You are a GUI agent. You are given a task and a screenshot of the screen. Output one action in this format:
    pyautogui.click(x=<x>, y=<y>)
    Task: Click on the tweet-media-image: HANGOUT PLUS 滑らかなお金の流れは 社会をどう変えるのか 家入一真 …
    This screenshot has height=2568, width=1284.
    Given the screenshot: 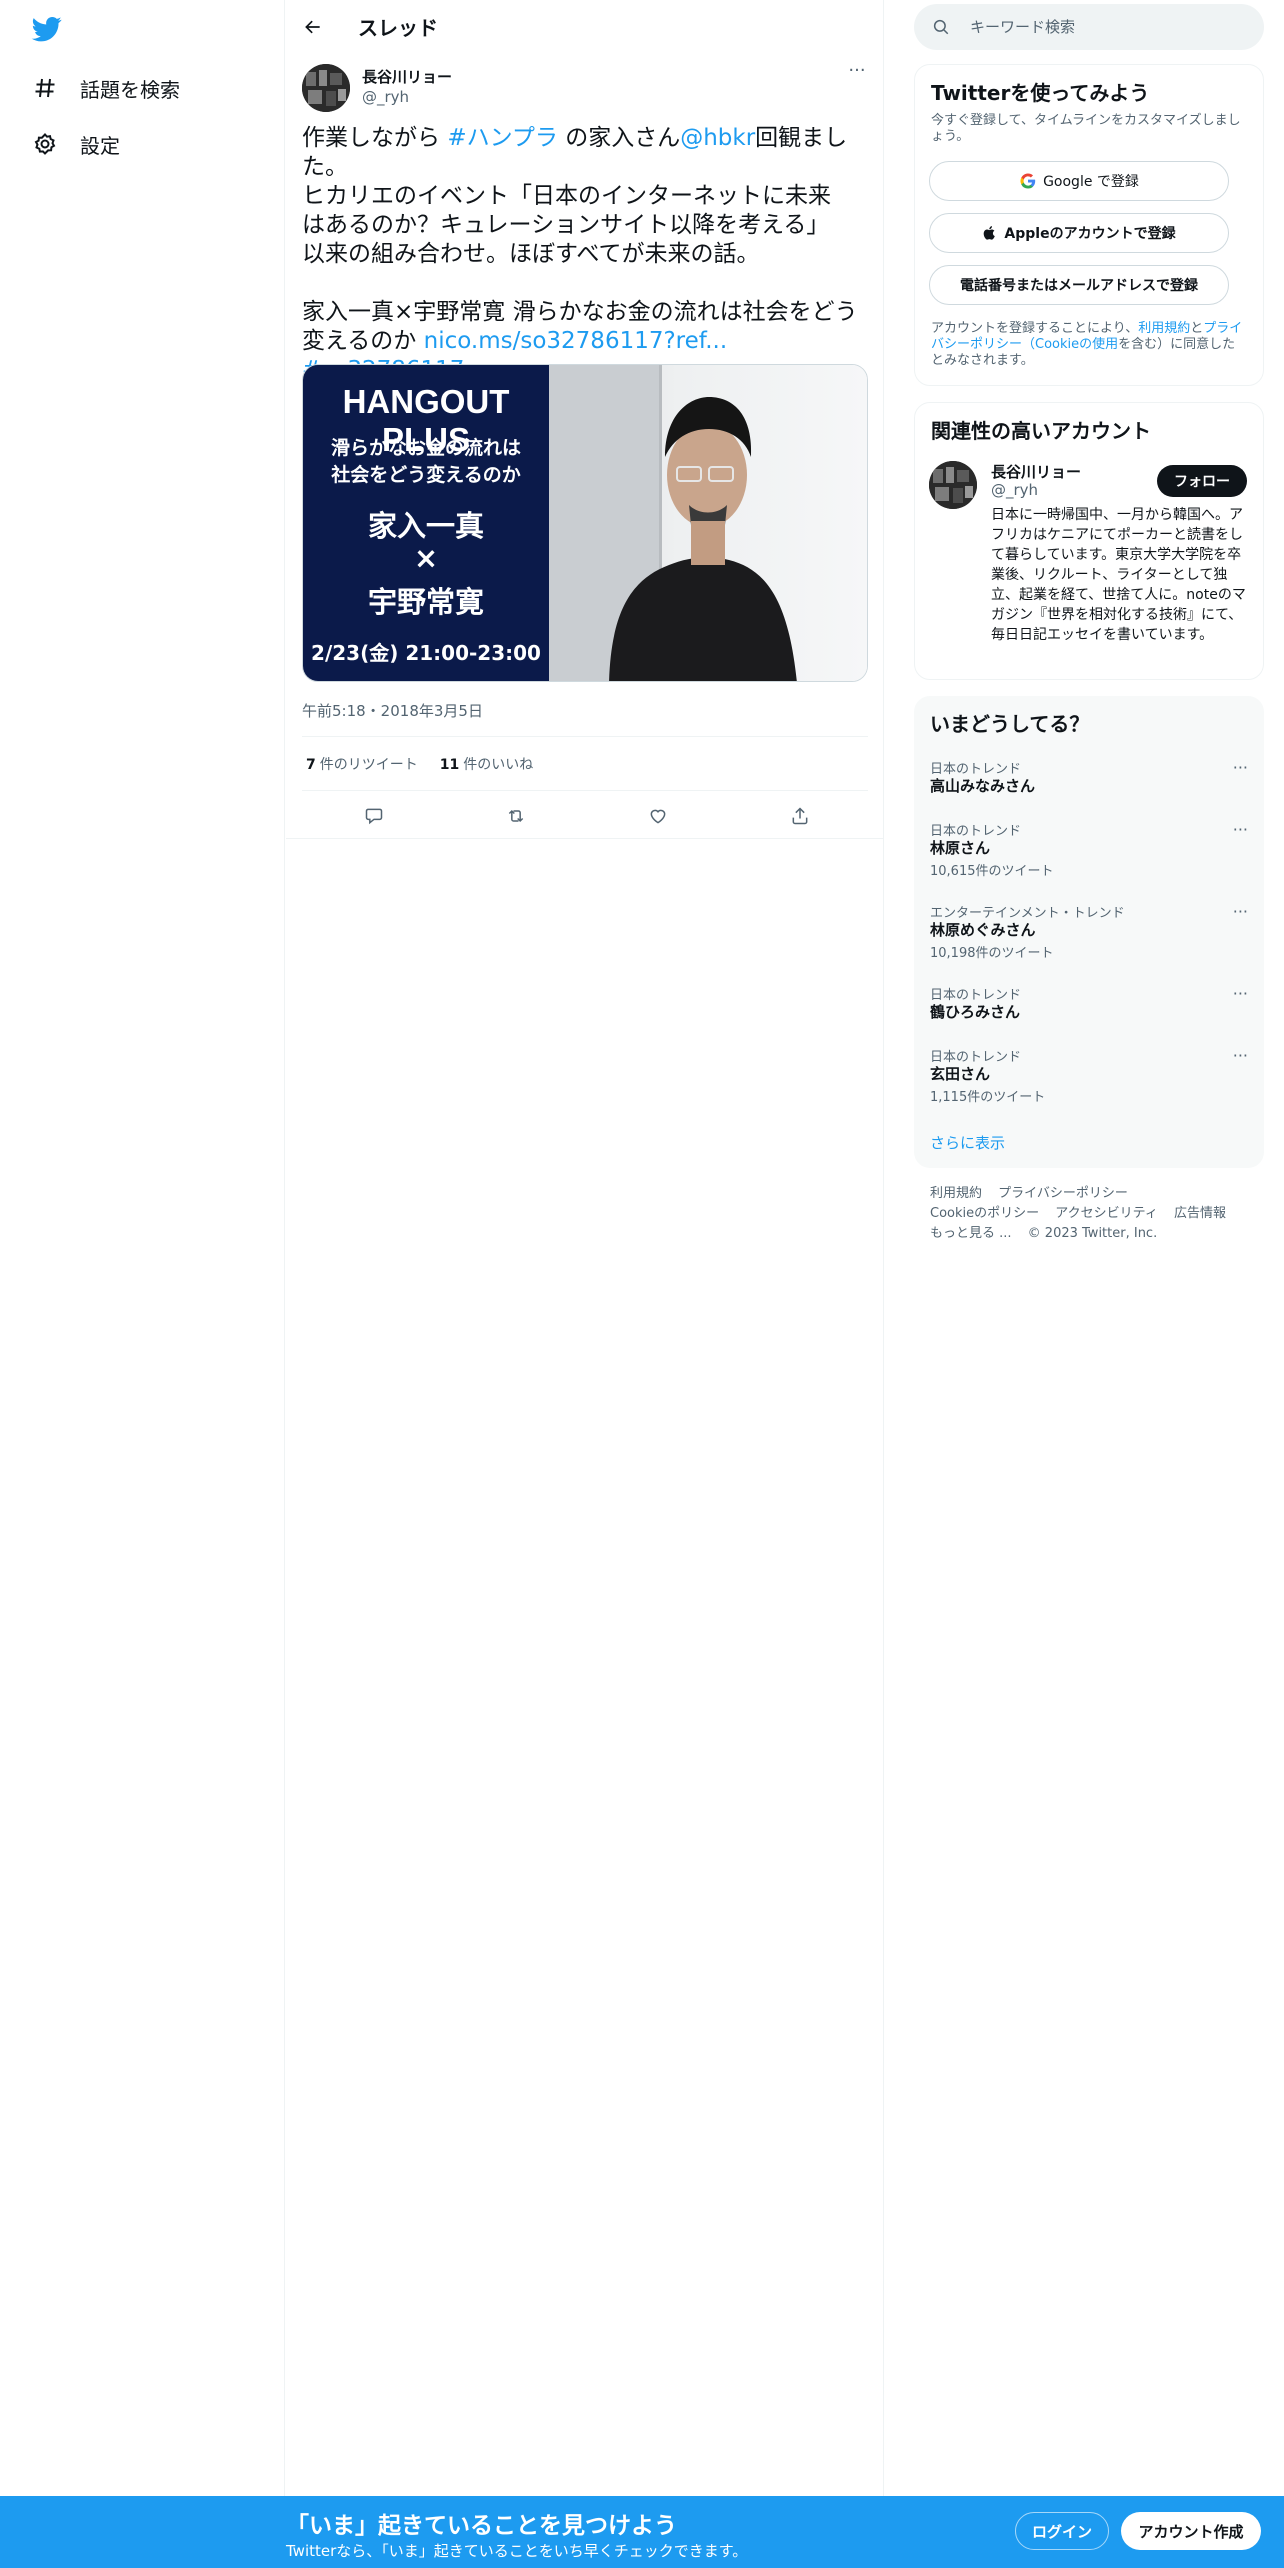 What is the action you would take?
    pyautogui.click(x=585, y=523)
    